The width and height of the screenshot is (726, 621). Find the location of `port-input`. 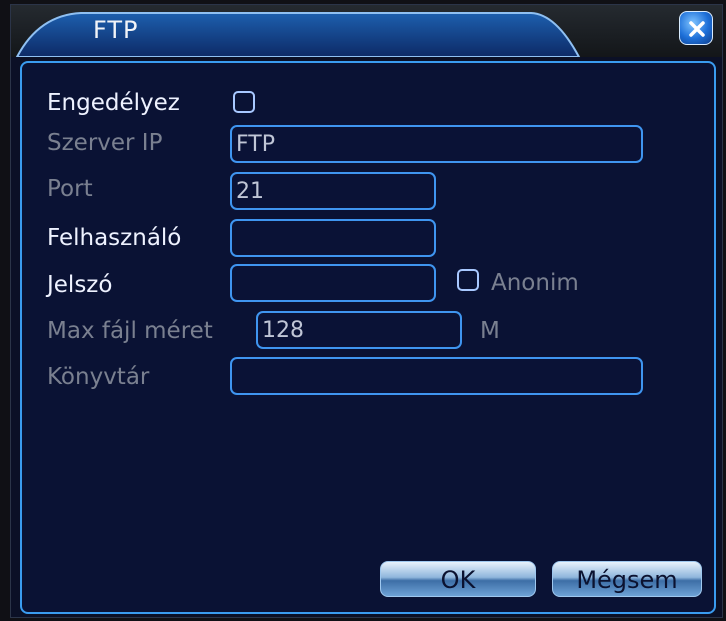

port-input is located at coordinates (333, 191).